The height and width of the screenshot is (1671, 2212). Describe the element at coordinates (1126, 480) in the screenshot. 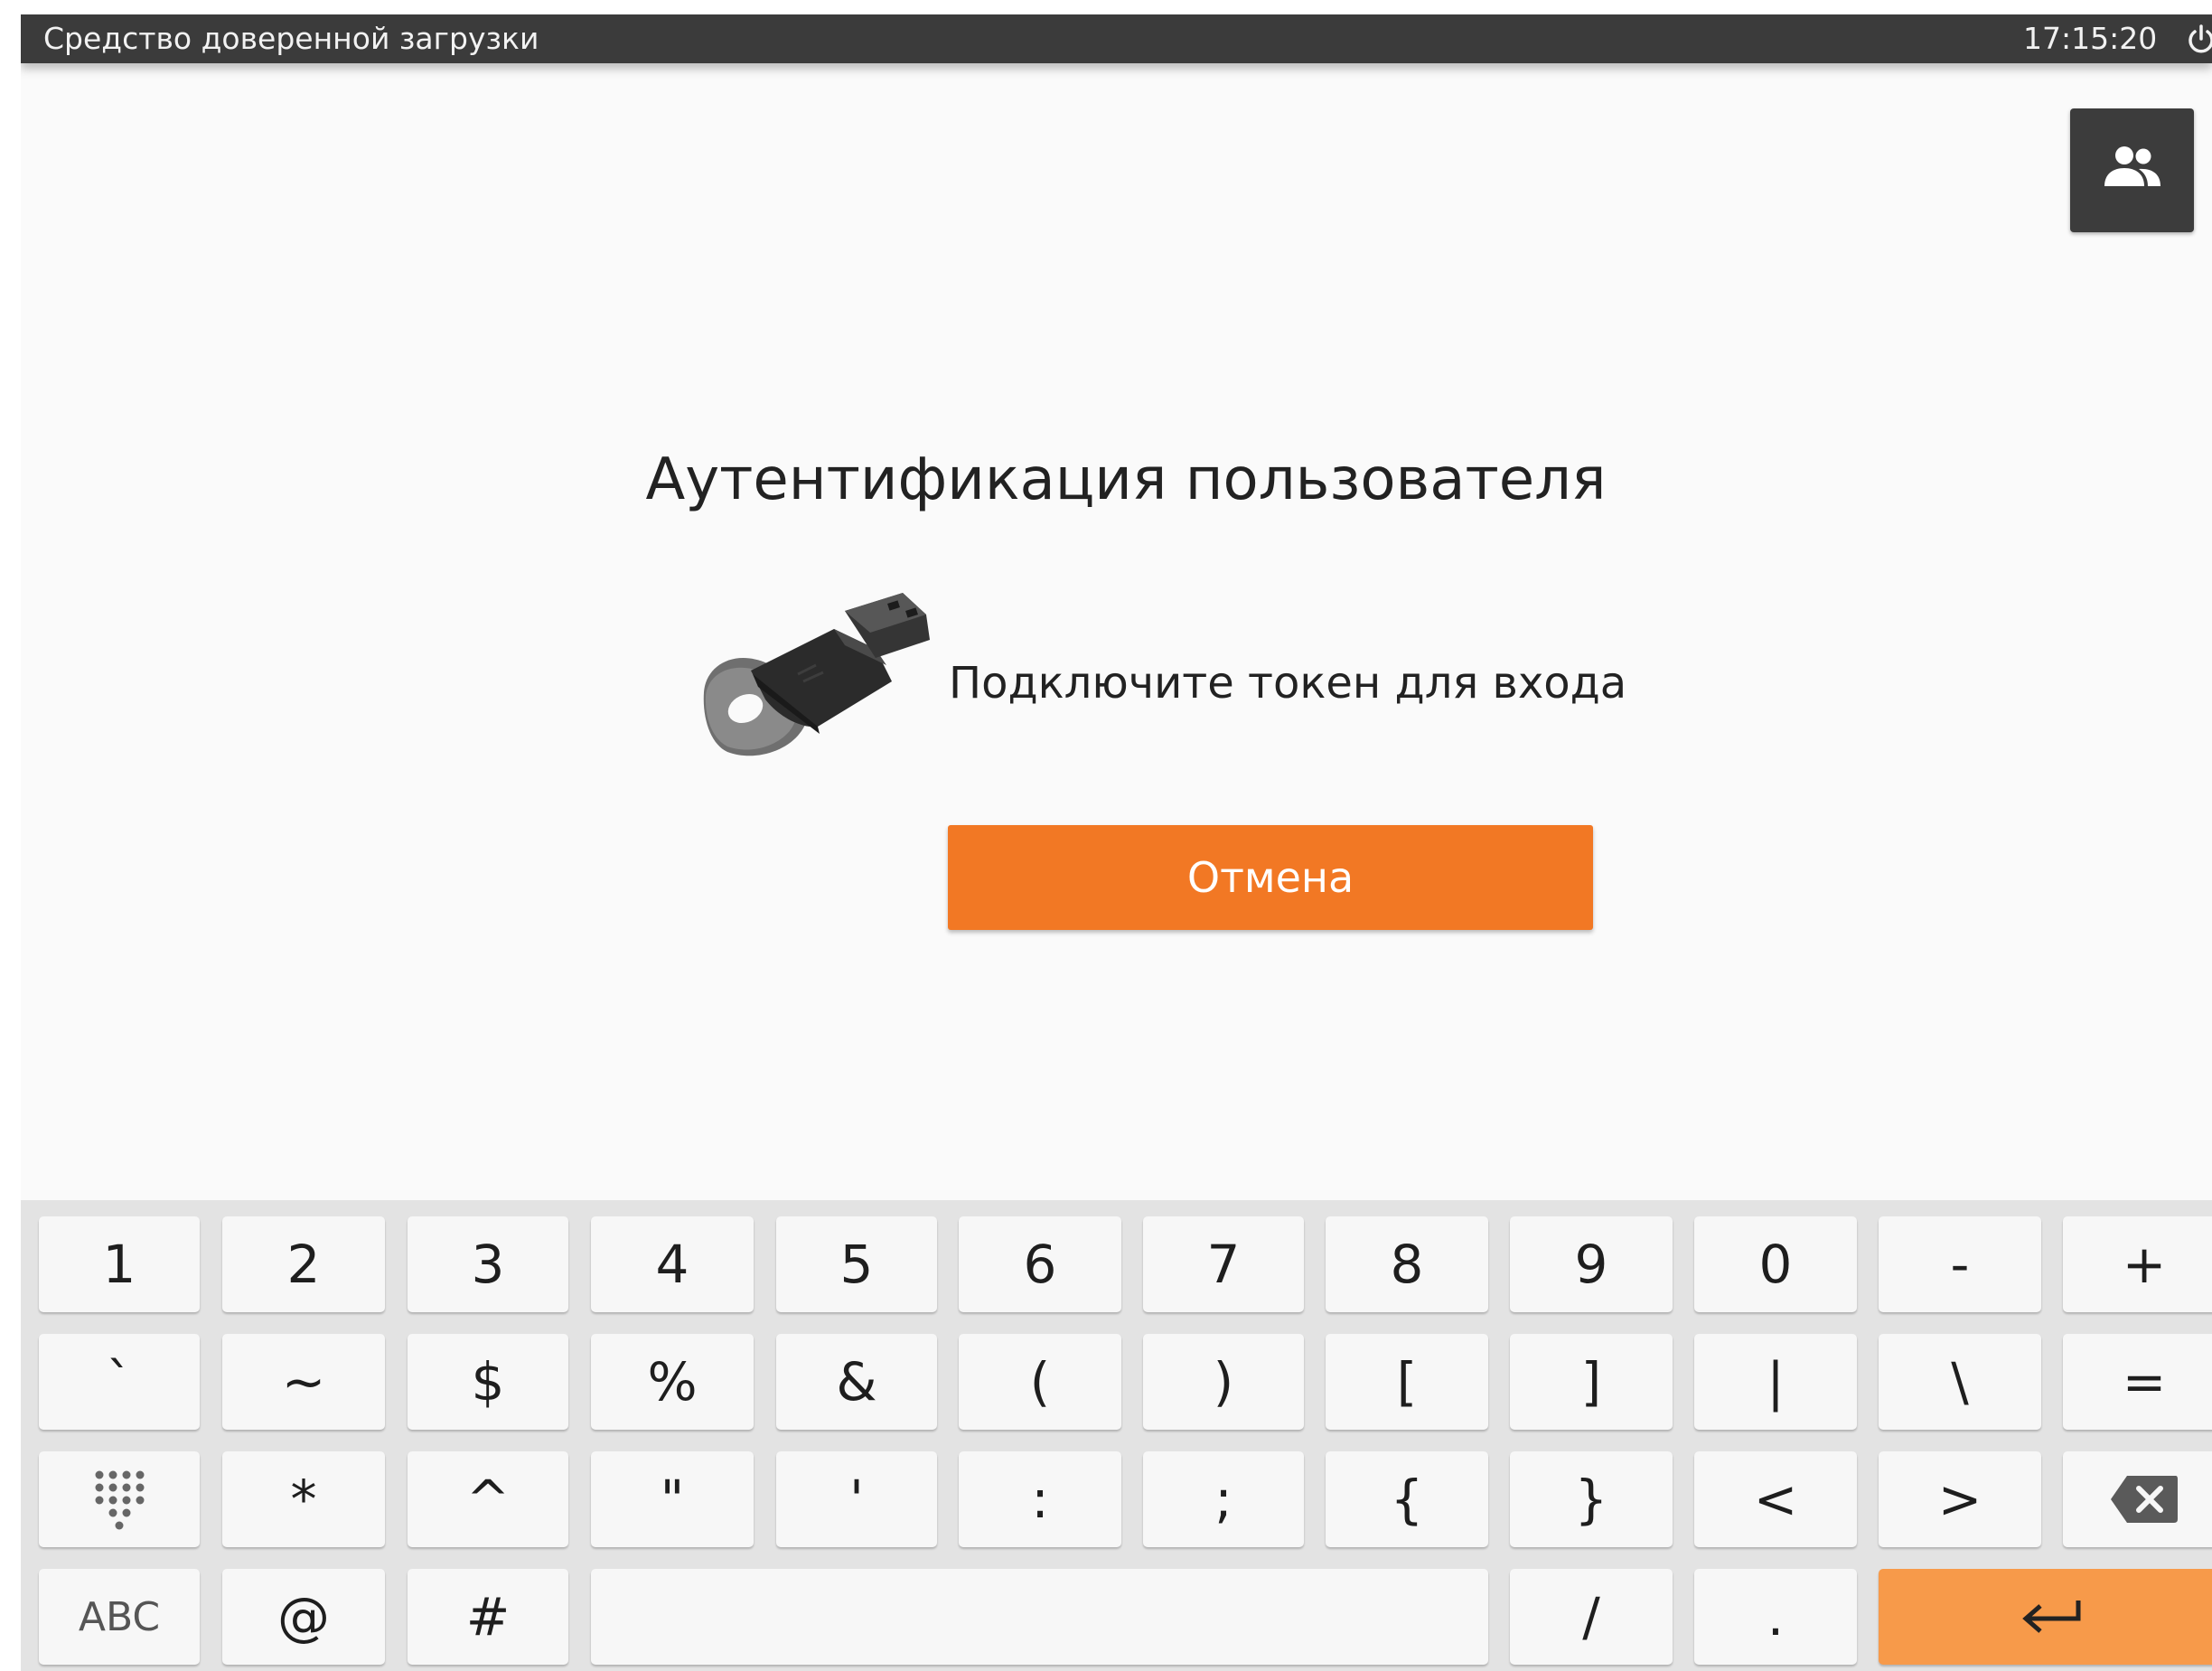

I see `auth-title: Аутентификация пользователя` at that location.